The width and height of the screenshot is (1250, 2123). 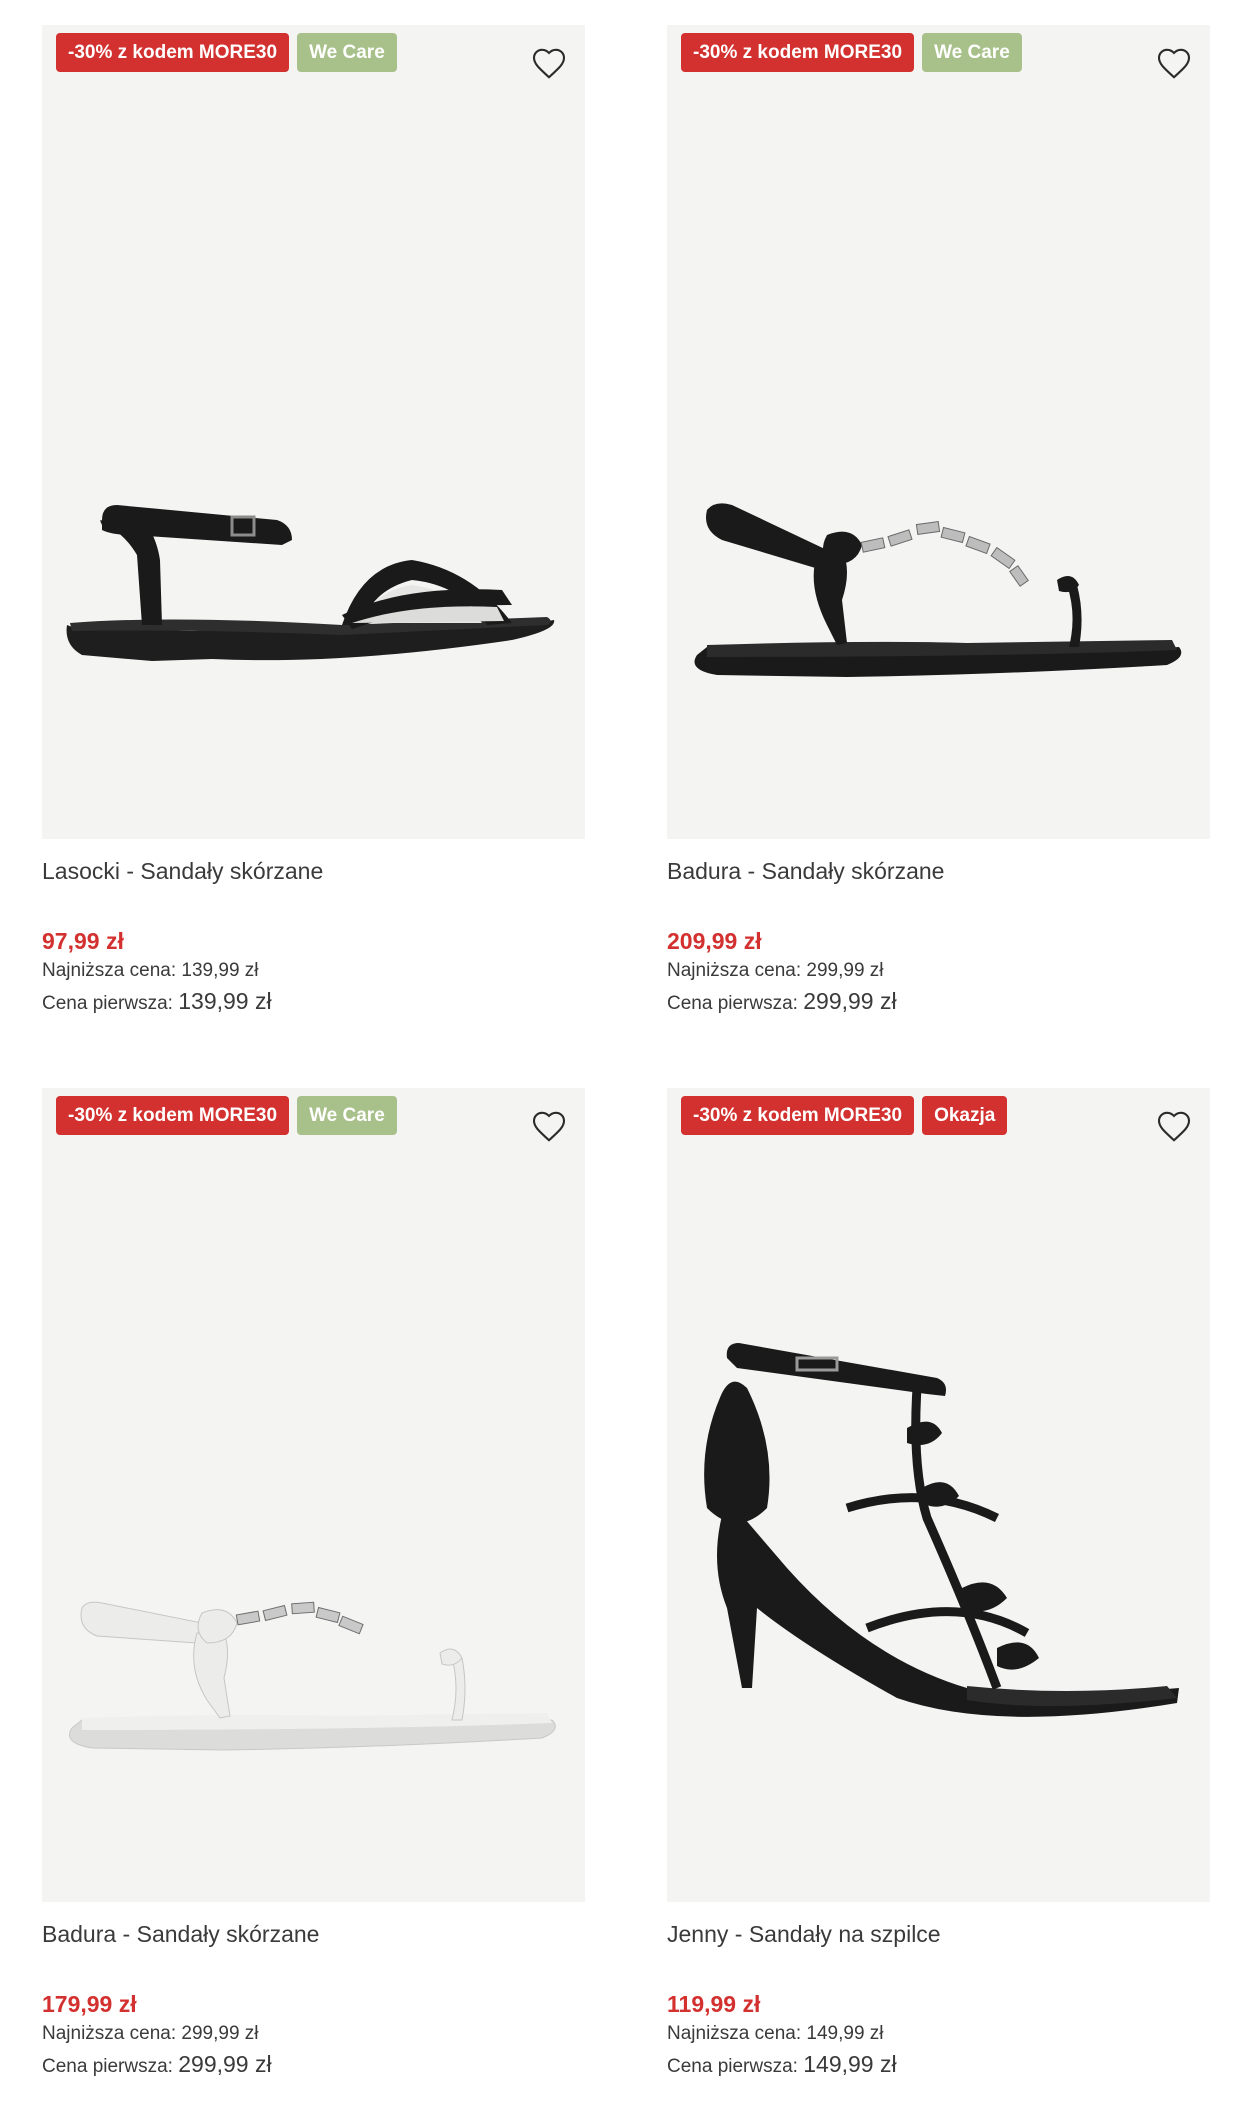 What do you see at coordinates (89, 2004) in the screenshot?
I see `sale-price: 179,99 zł` at bounding box center [89, 2004].